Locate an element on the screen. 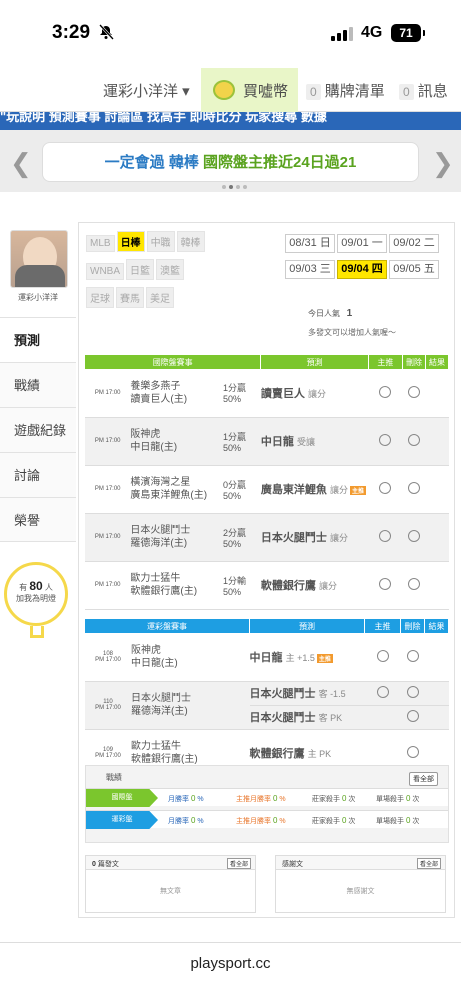 The height and width of the screenshot is (1000, 461). prediction: 中日龍 受讓 is located at coordinates (314, 441).